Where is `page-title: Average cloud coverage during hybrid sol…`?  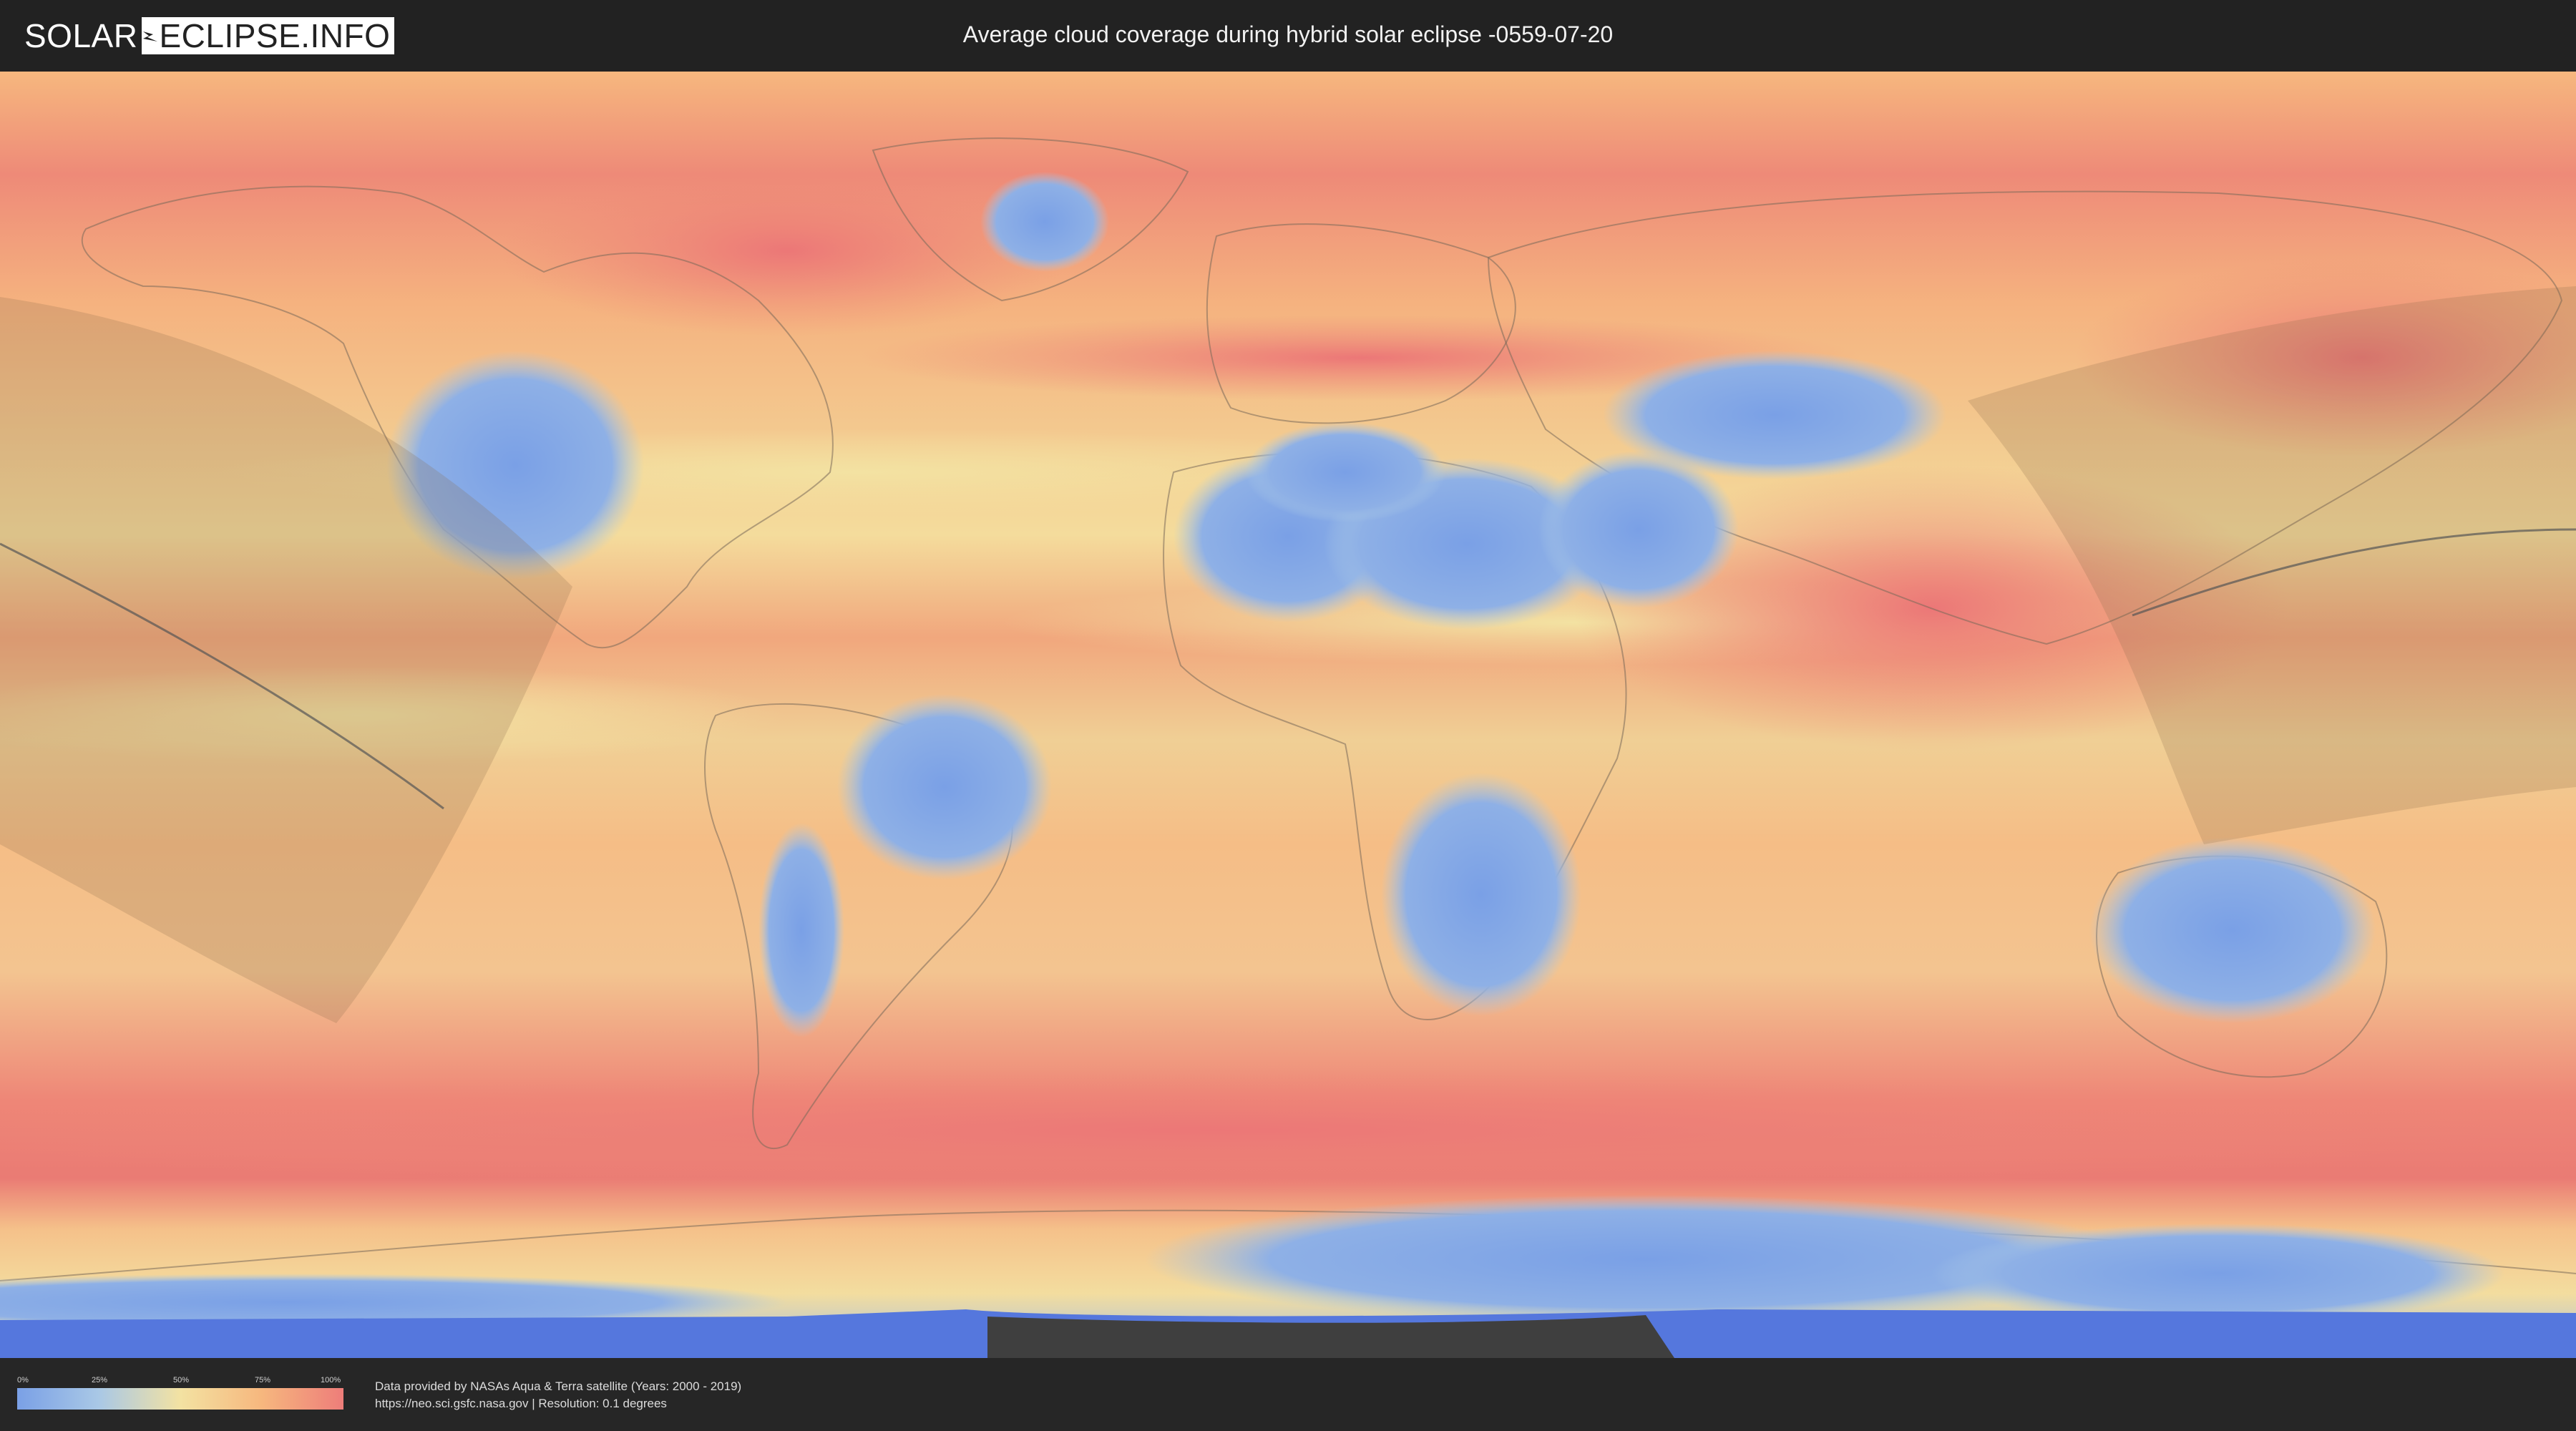 page-title: Average cloud coverage during hybrid sol… is located at coordinates (1288, 34).